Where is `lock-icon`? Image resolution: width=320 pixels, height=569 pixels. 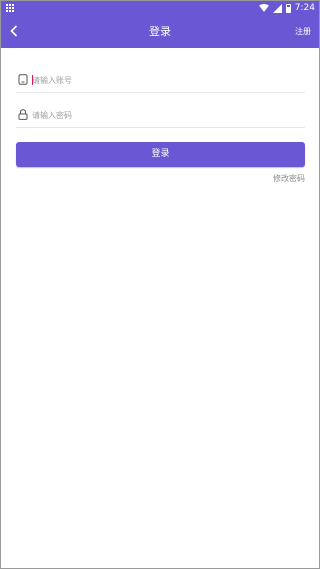
lock-icon is located at coordinates (23, 114).